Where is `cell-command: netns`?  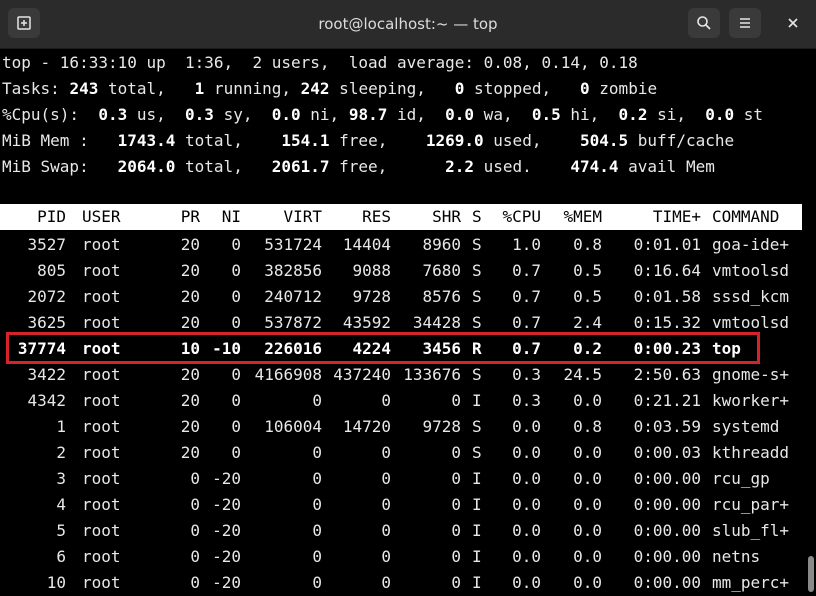
cell-command: netns is located at coordinates (736, 556).